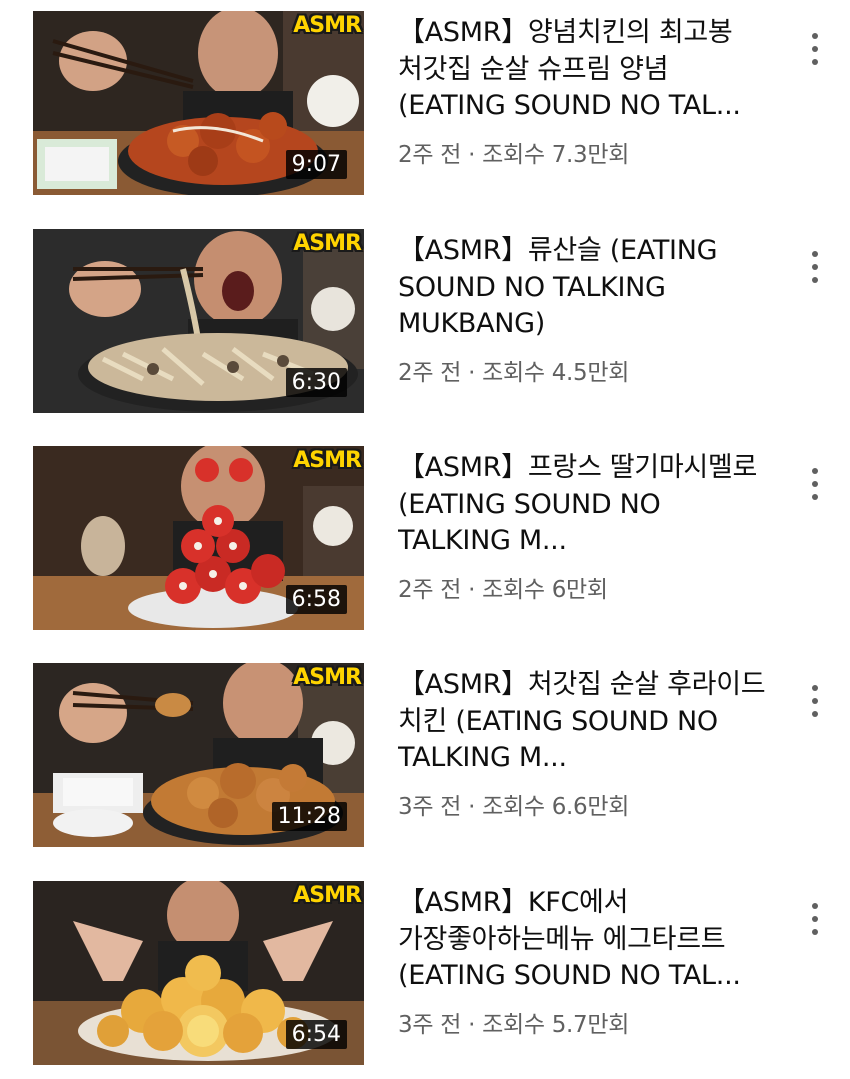 The width and height of the screenshot is (850, 1079). I want to click on view-count: 조회수 5.7만회, so click(556, 1024).